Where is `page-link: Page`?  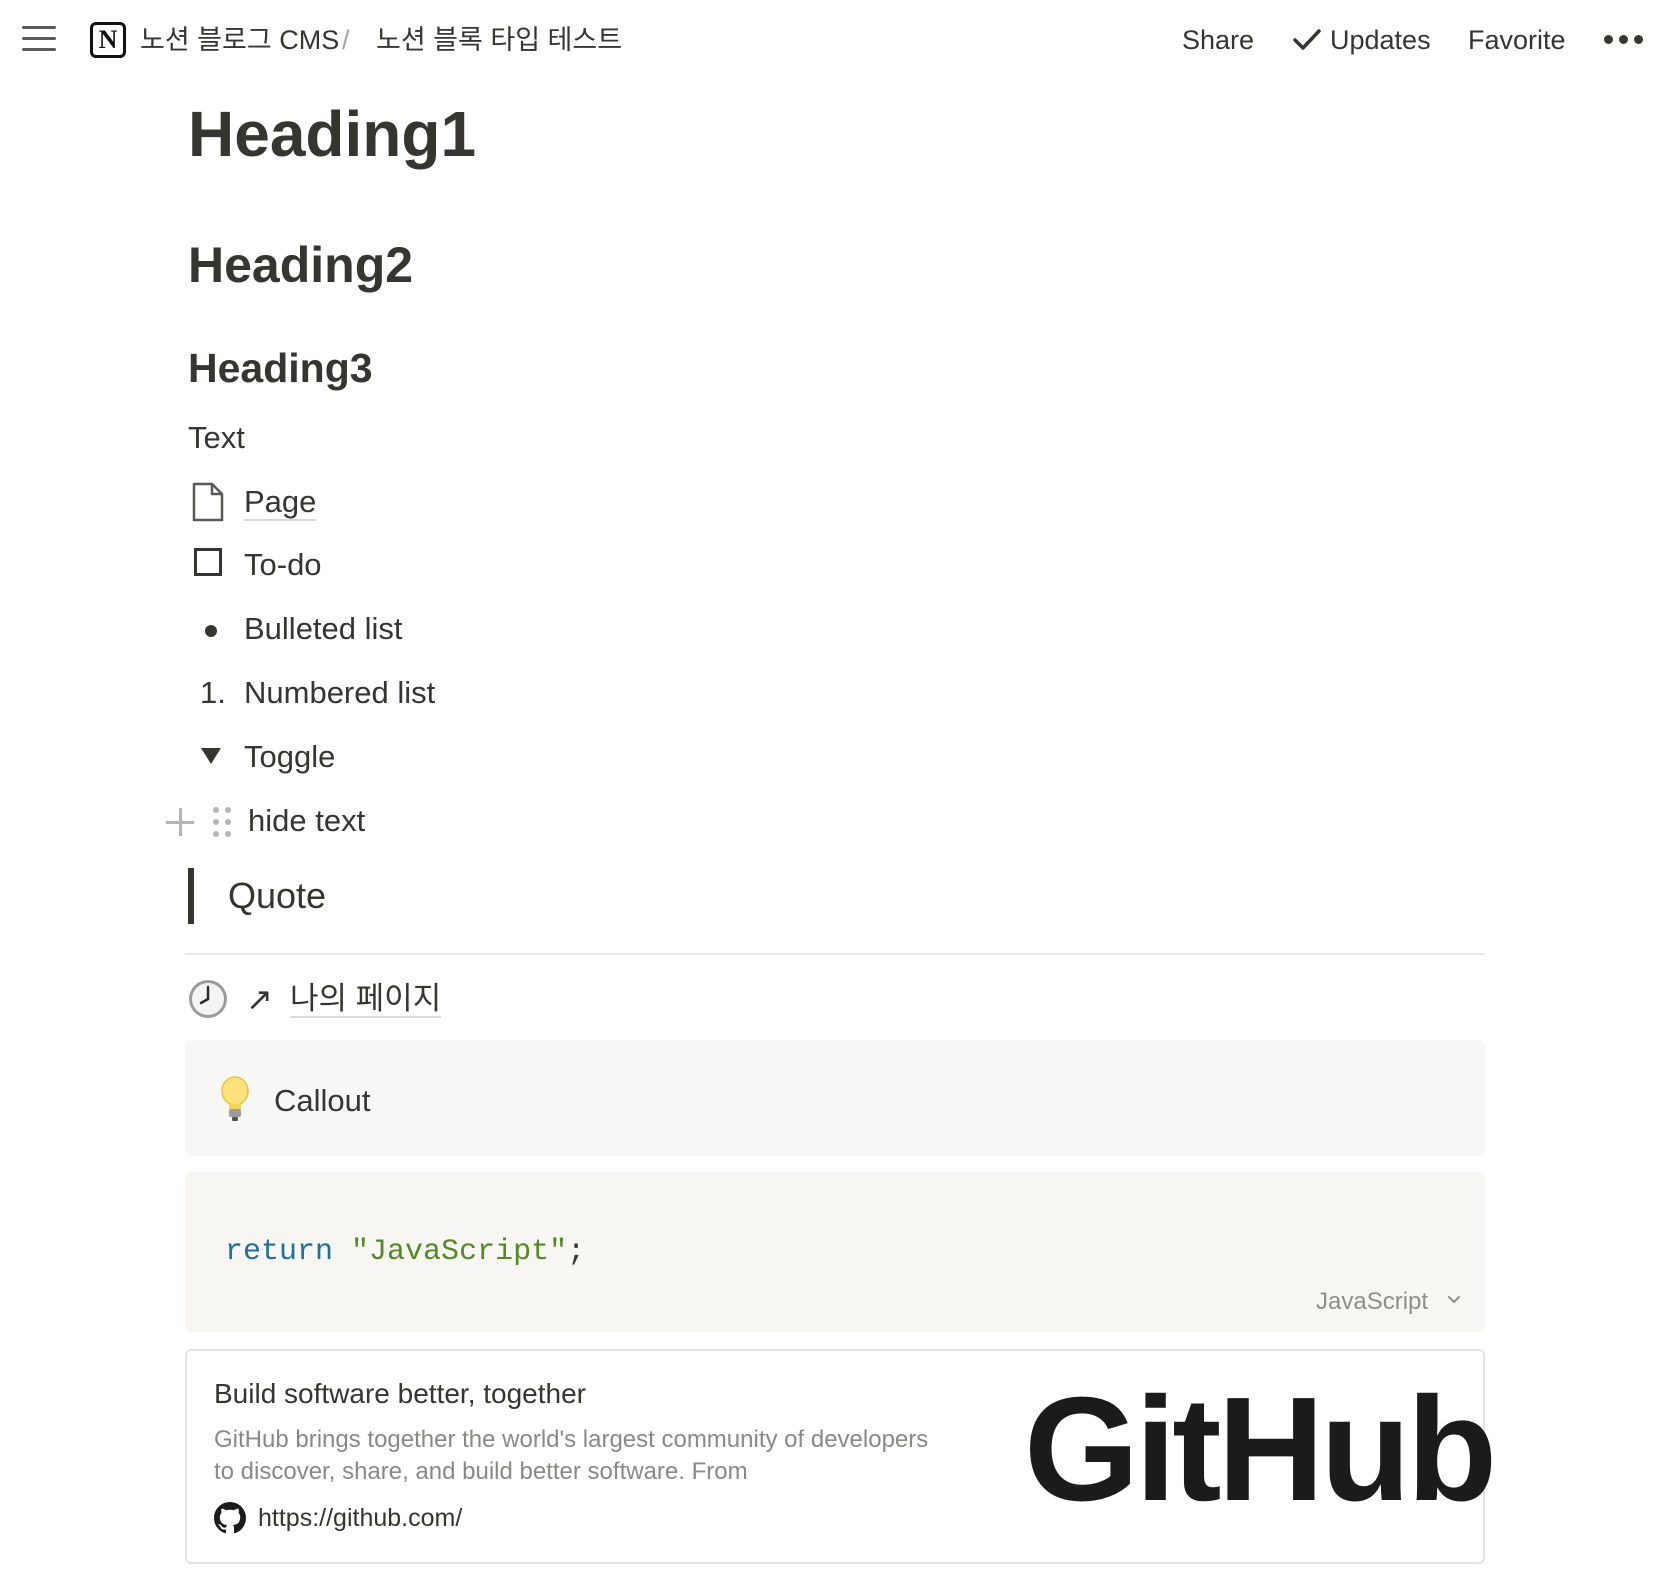 page-link: Page is located at coordinates (280, 502).